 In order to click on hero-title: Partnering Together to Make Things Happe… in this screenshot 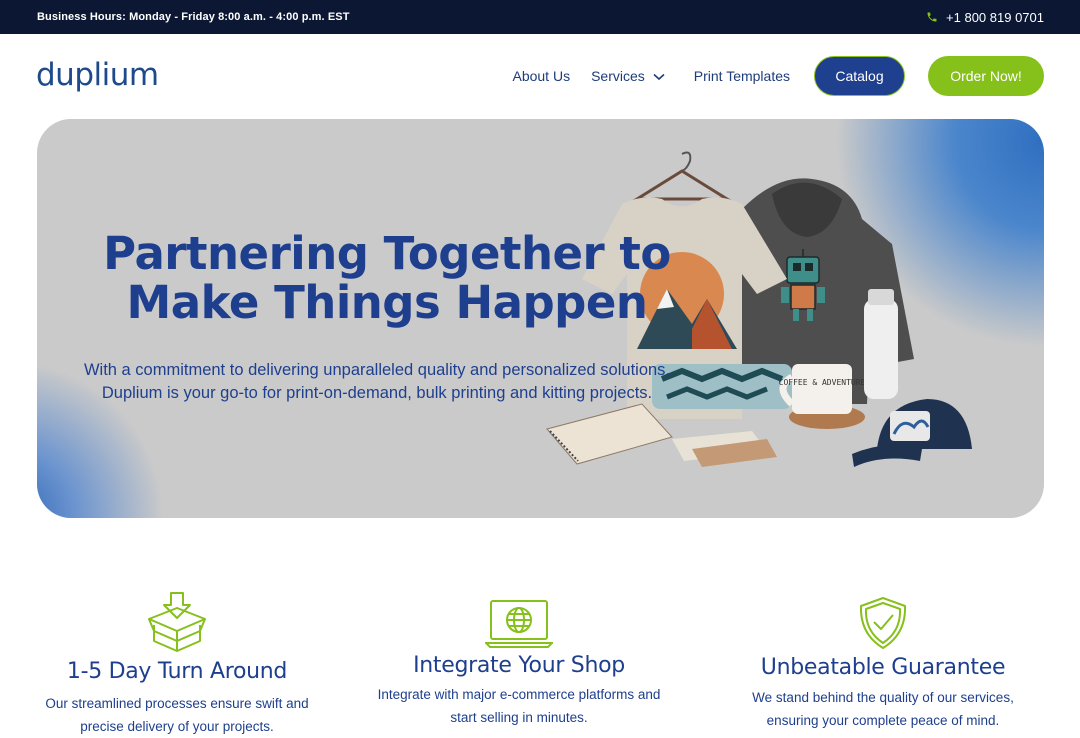, I will do `click(387, 278)`.